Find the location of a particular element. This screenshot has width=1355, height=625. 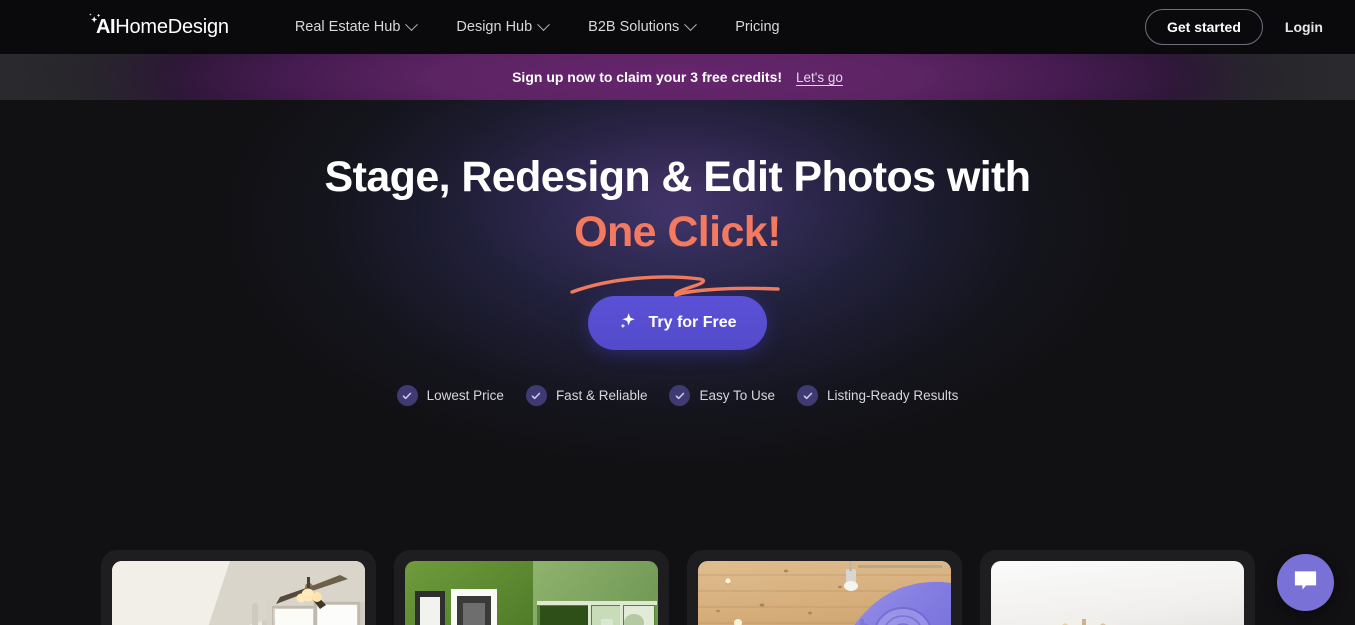

nav-label: Pricing is located at coordinates (757, 27).